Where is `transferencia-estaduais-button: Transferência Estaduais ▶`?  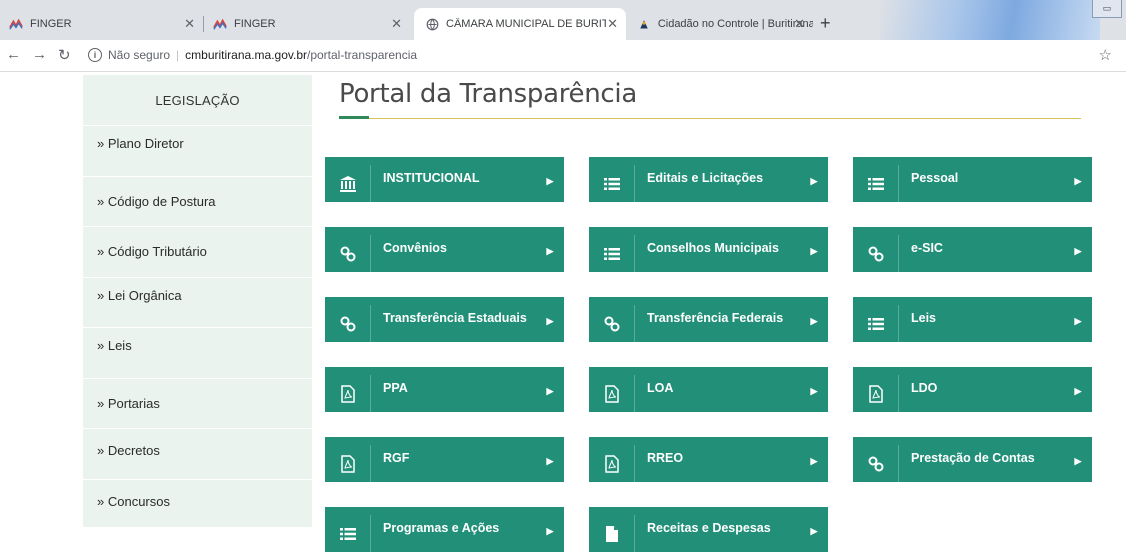
transferencia-estaduais-button: Transferência Estaduais ▶ is located at coordinates (444, 319).